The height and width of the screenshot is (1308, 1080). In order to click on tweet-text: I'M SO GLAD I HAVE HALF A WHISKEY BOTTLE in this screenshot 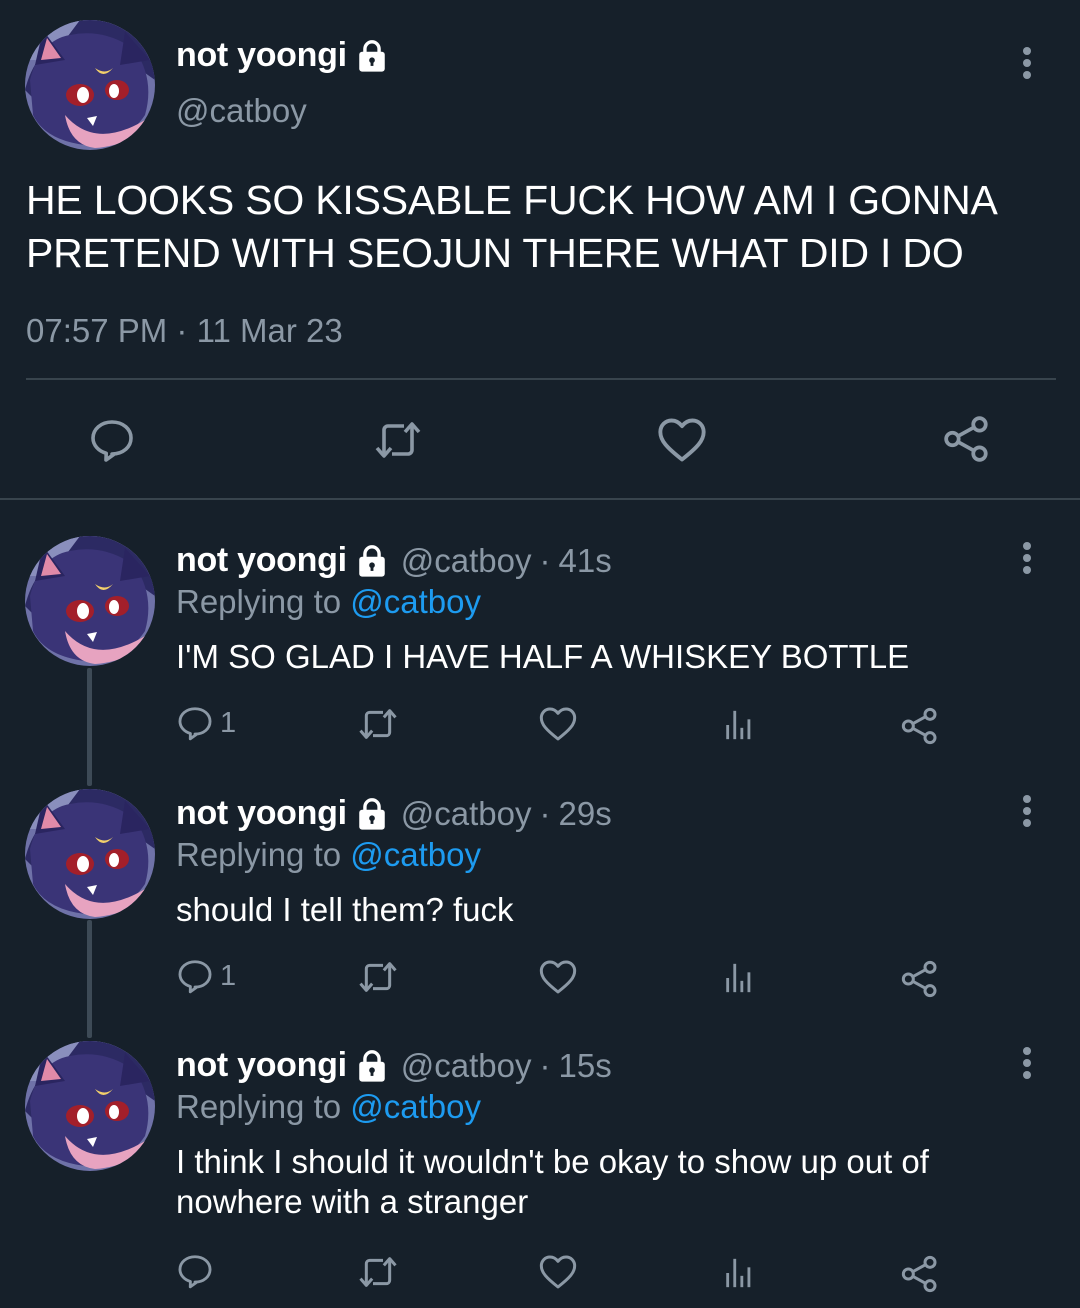, I will do `click(543, 656)`.